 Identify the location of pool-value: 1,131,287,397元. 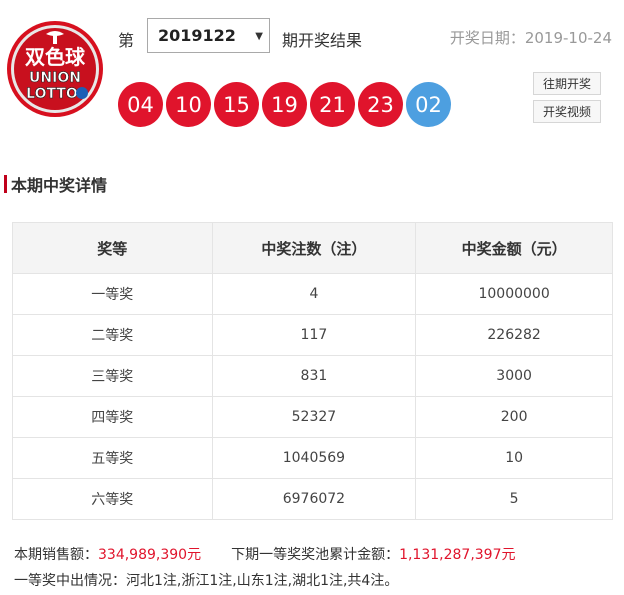
(457, 555).